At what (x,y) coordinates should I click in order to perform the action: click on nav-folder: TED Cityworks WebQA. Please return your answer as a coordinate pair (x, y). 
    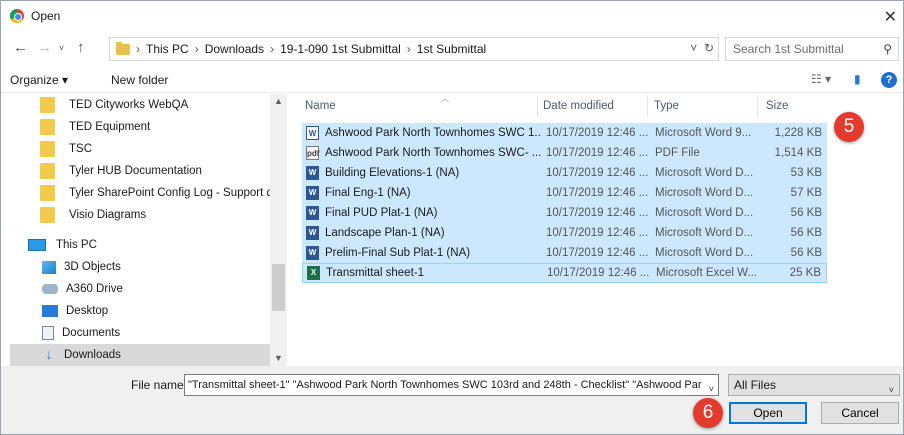
    Looking at the image, I should click on (141, 105).